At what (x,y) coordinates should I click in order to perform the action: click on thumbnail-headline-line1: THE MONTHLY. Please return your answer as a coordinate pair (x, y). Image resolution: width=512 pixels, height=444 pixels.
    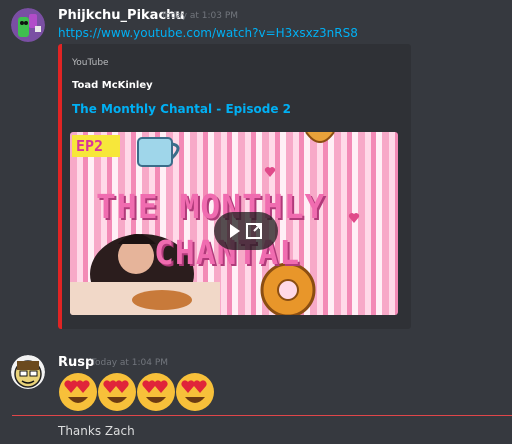
    Looking at the image, I should click on (211, 206).